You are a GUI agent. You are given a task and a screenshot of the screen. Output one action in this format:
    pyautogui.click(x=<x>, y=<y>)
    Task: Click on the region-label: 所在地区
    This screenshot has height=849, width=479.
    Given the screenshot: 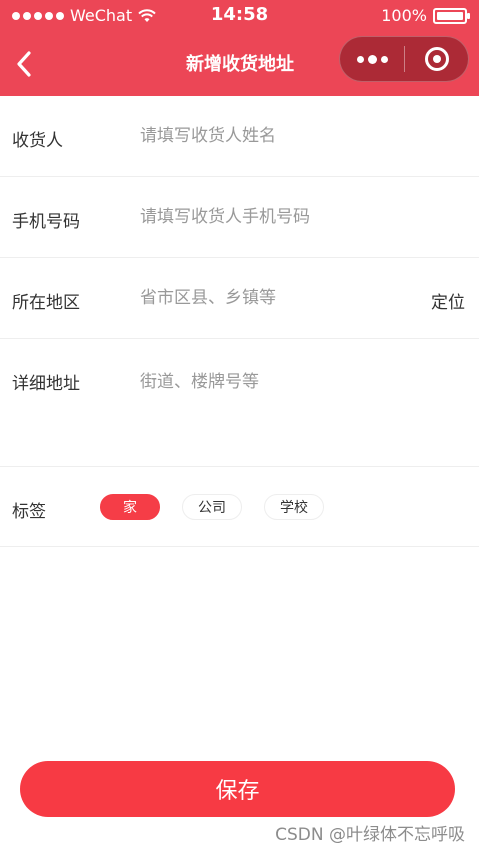 What is the action you would take?
    pyautogui.click(x=46, y=303)
    